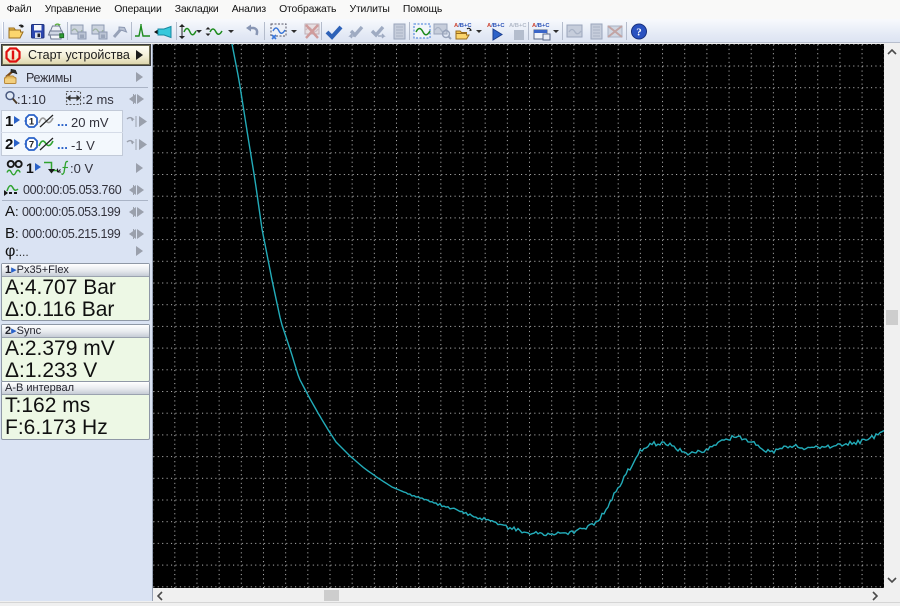  Describe the element at coordinates (32, 122) in the screenshot. I see `svg-text: 1` at that location.